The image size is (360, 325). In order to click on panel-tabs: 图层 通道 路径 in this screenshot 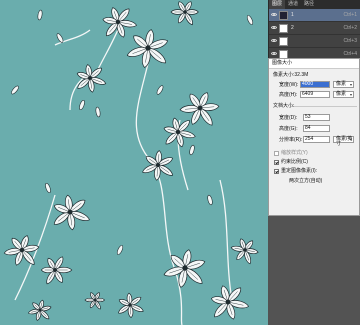, I will do `click(314, 4)`.